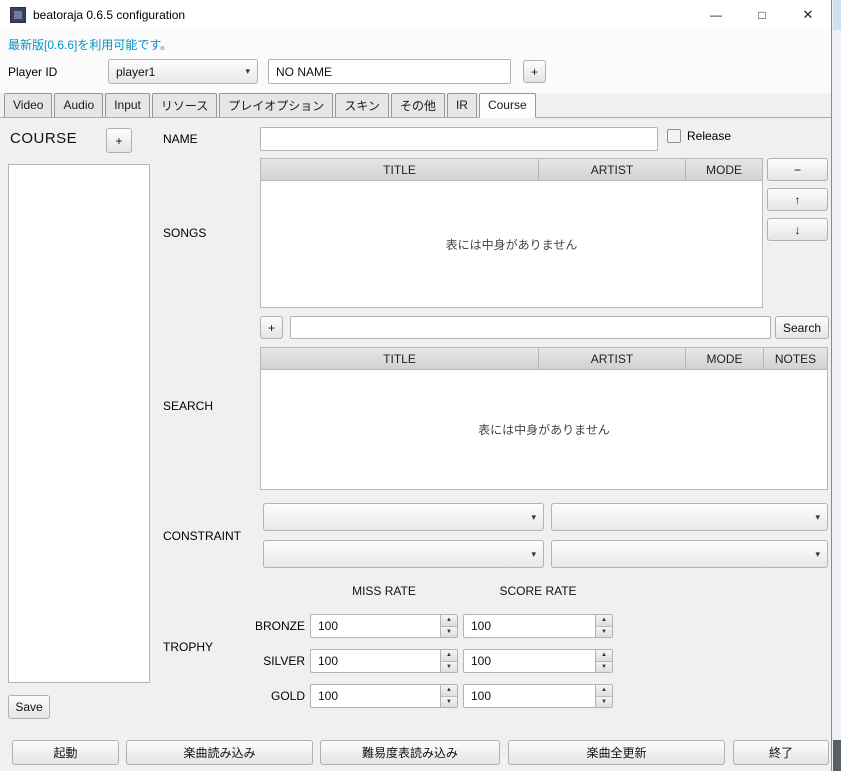 Image resolution: width=841 pixels, height=771 pixels. Describe the element at coordinates (616, 752) in the screenshot. I see `song-full-update-button: 楽曲全更新` at that location.